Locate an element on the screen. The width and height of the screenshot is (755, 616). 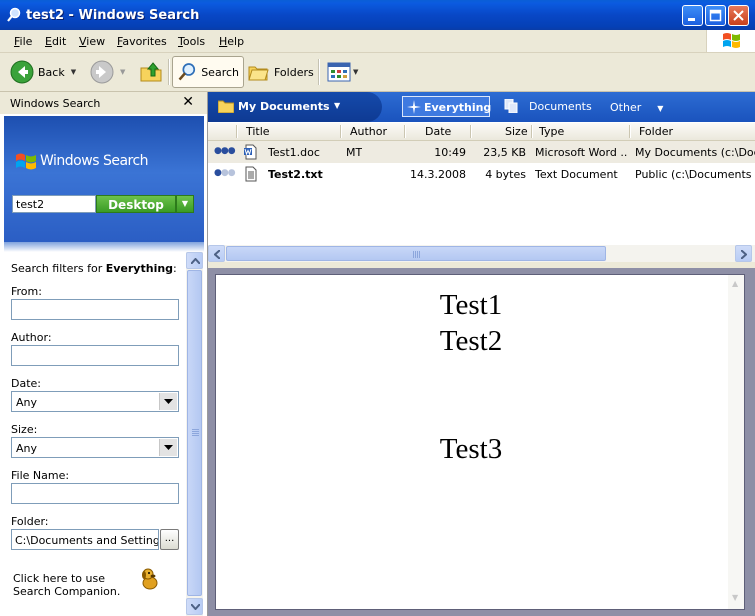
minimize-button is located at coordinates (692, 15).